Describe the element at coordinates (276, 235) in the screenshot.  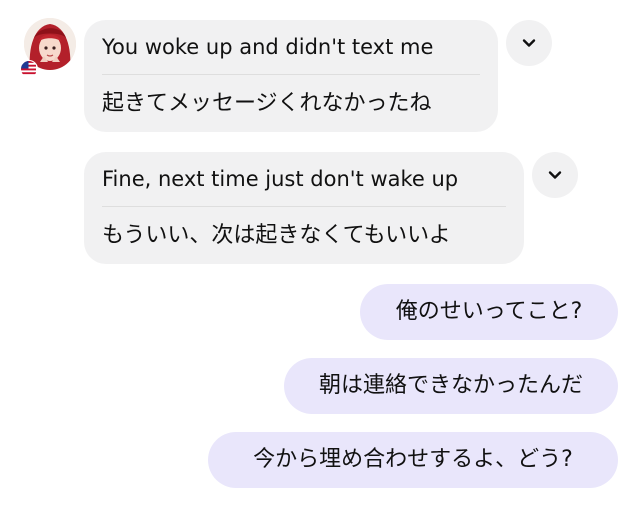
I see `translated-text: もういい、次は起きなくてもいいよ` at that location.